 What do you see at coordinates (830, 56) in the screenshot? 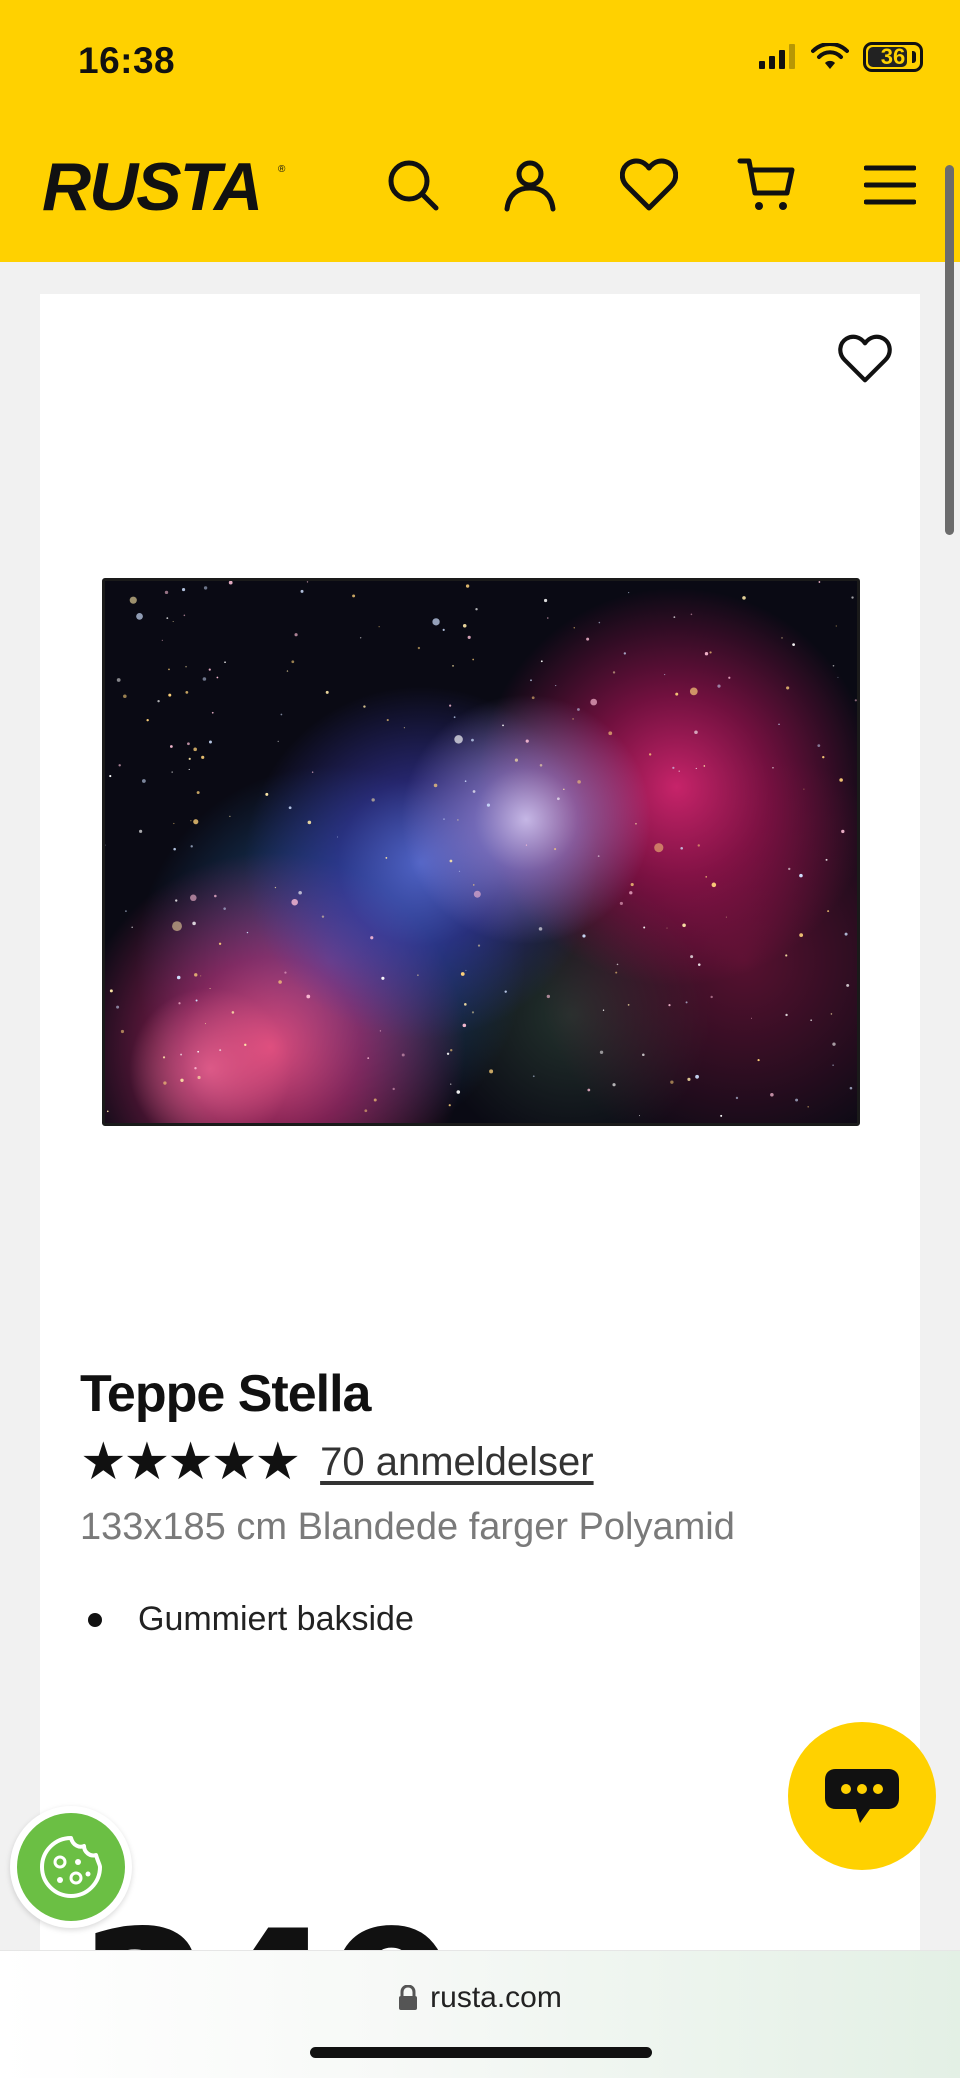
I see `wifi-icon` at bounding box center [830, 56].